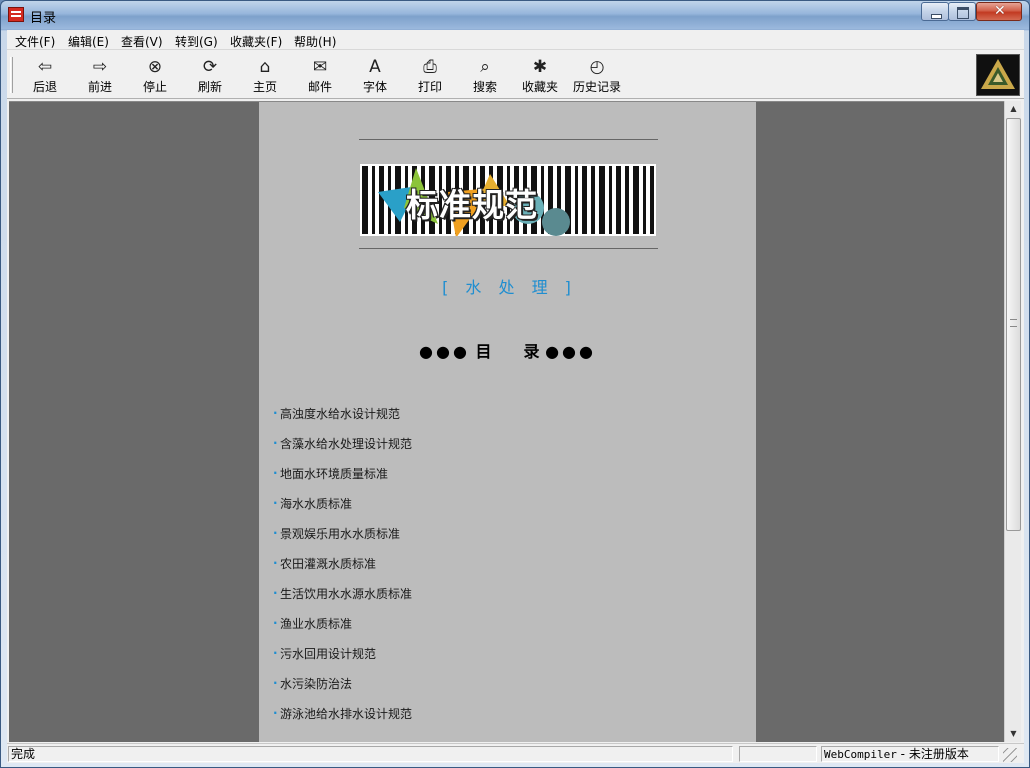  I want to click on font-label: 字体, so click(374, 87).